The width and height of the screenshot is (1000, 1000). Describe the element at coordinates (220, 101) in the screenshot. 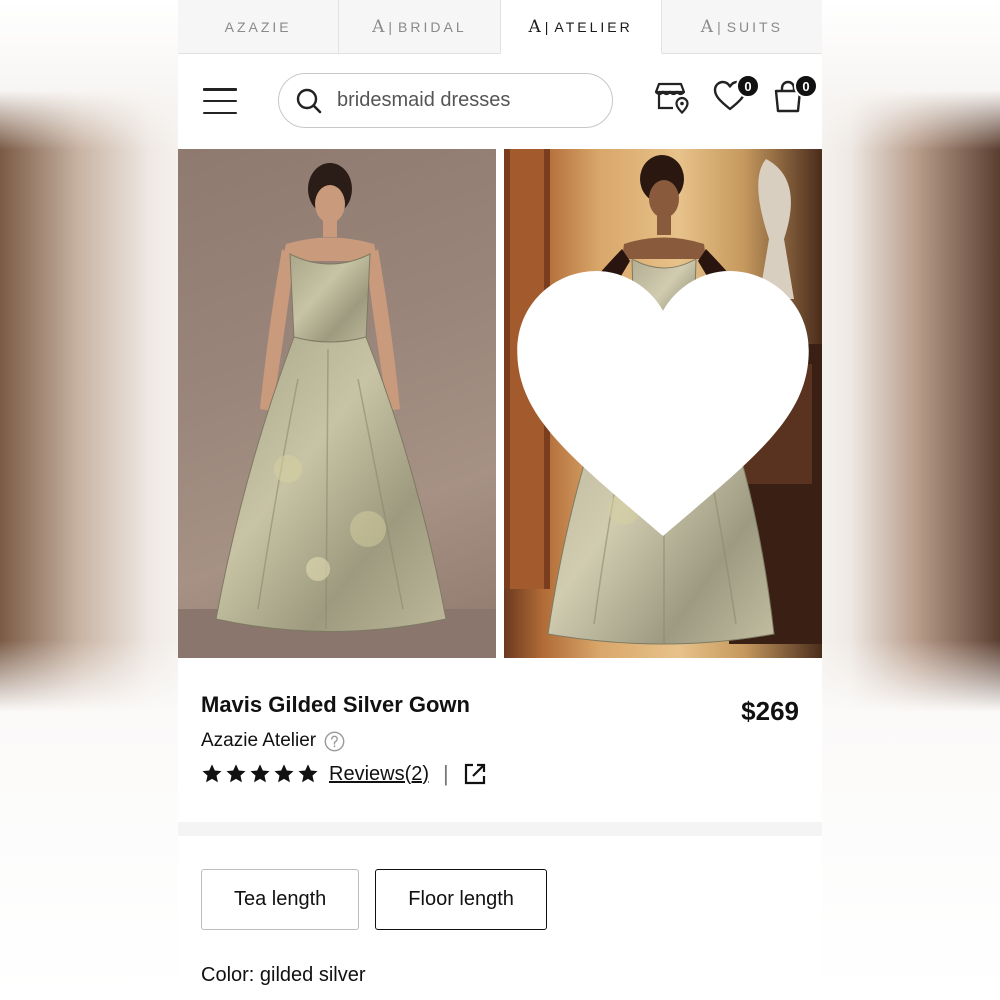

I see `hamburger-menu-icon` at that location.